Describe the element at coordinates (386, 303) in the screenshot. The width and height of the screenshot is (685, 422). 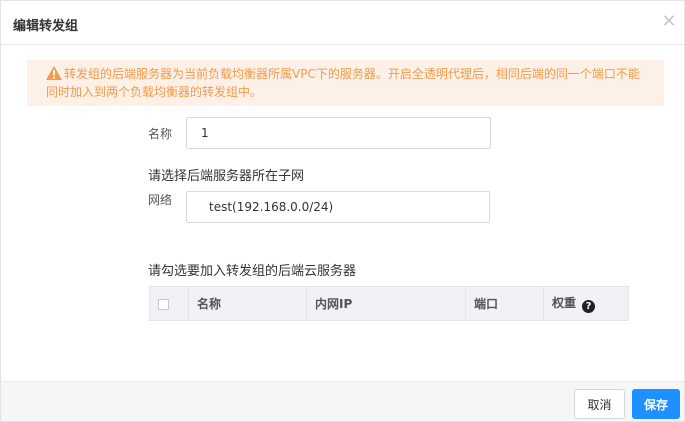
I see `column-header-private-ip: 内网IP` at that location.